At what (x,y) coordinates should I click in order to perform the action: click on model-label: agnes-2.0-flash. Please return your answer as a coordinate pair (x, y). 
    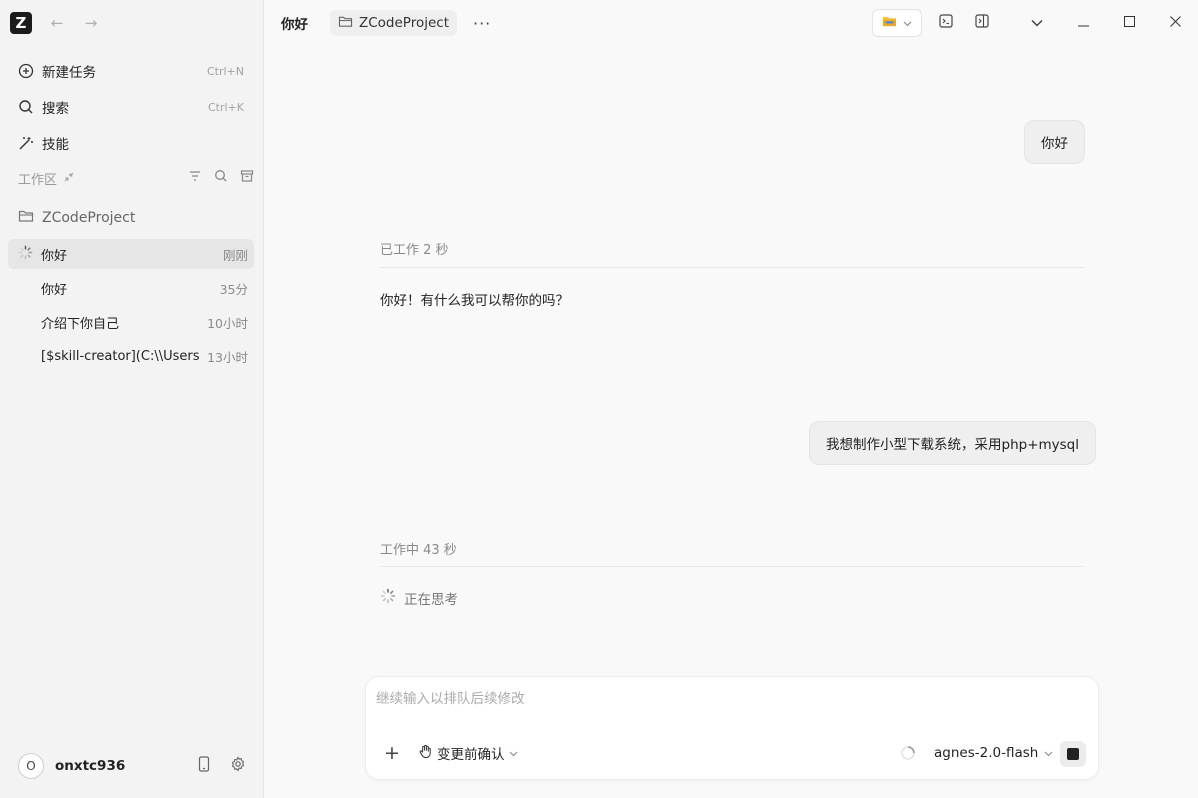
    Looking at the image, I should click on (986, 753).